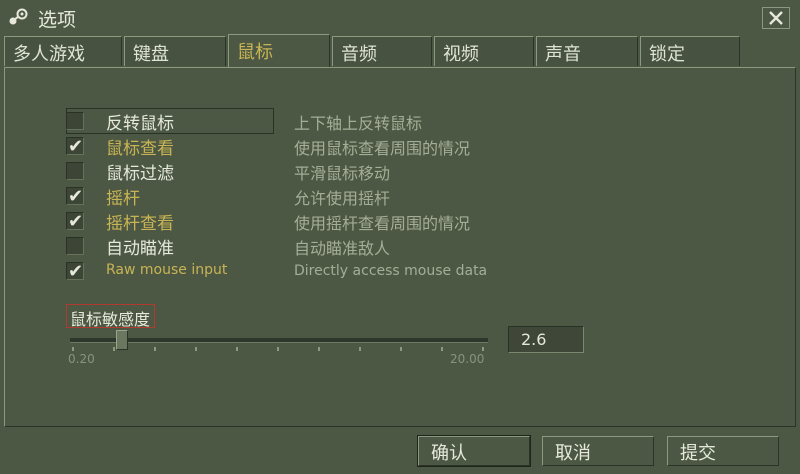  What do you see at coordinates (123, 199) in the screenshot?
I see `option-label: 摇杆` at bounding box center [123, 199].